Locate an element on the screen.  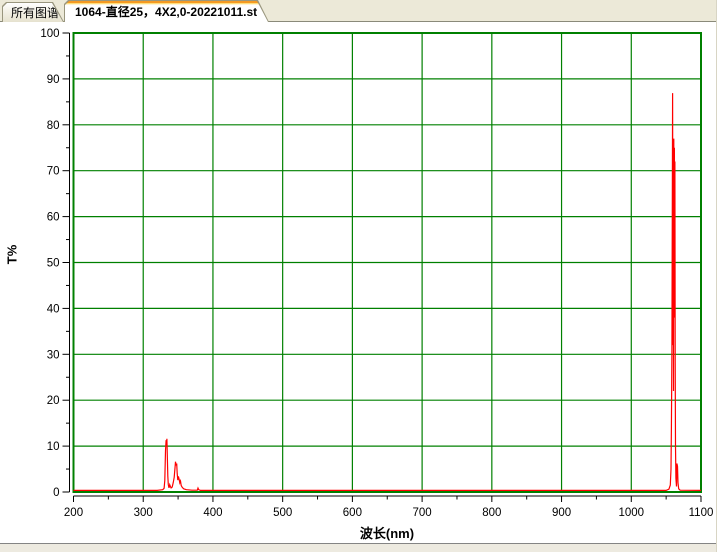
svg-text: 0 is located at coordinates (56, 493).